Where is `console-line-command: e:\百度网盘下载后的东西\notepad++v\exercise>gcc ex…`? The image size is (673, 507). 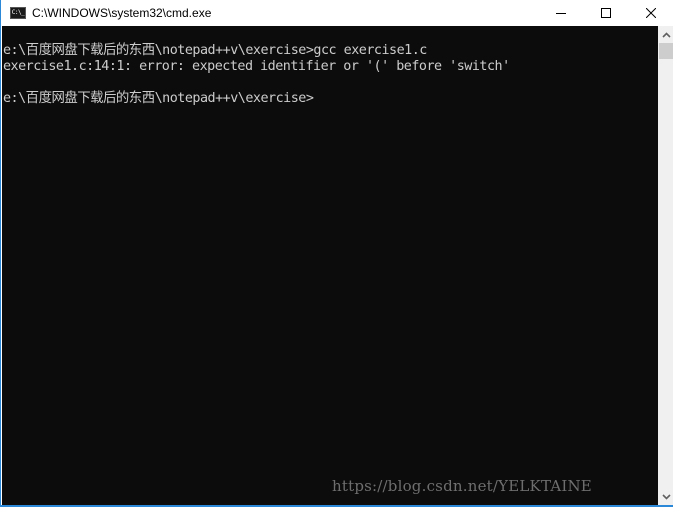 console-line-command: e:\百度网盘下载后的东西\notepad++v\exercise>gcc ex… is located at coordinates (215, 50).